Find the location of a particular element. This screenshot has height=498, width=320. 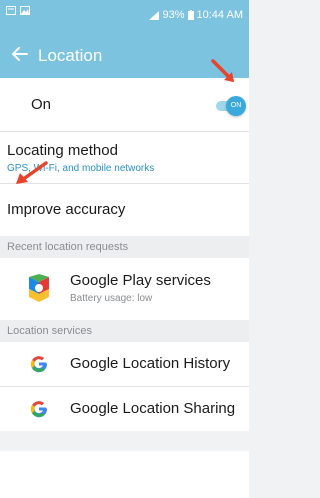

image-icon is located at coordinates (25, 10).